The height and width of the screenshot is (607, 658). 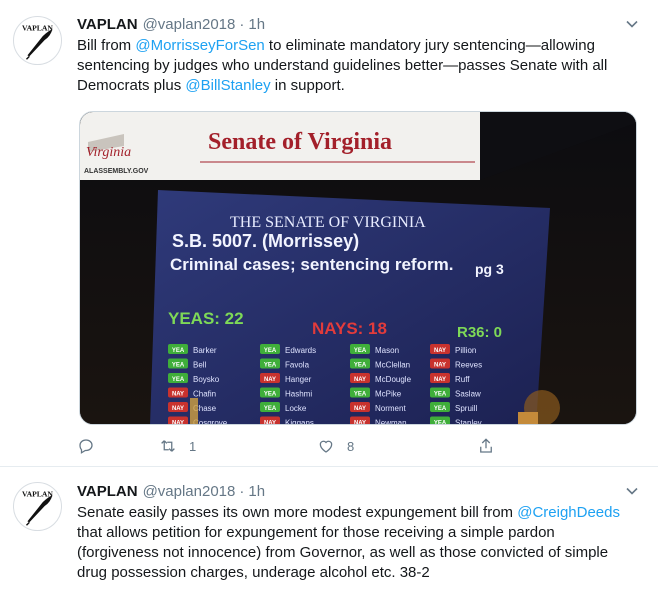 I want to click on bill-number: S.B. 5007. (Morrissey), so click(x=265, y=241).